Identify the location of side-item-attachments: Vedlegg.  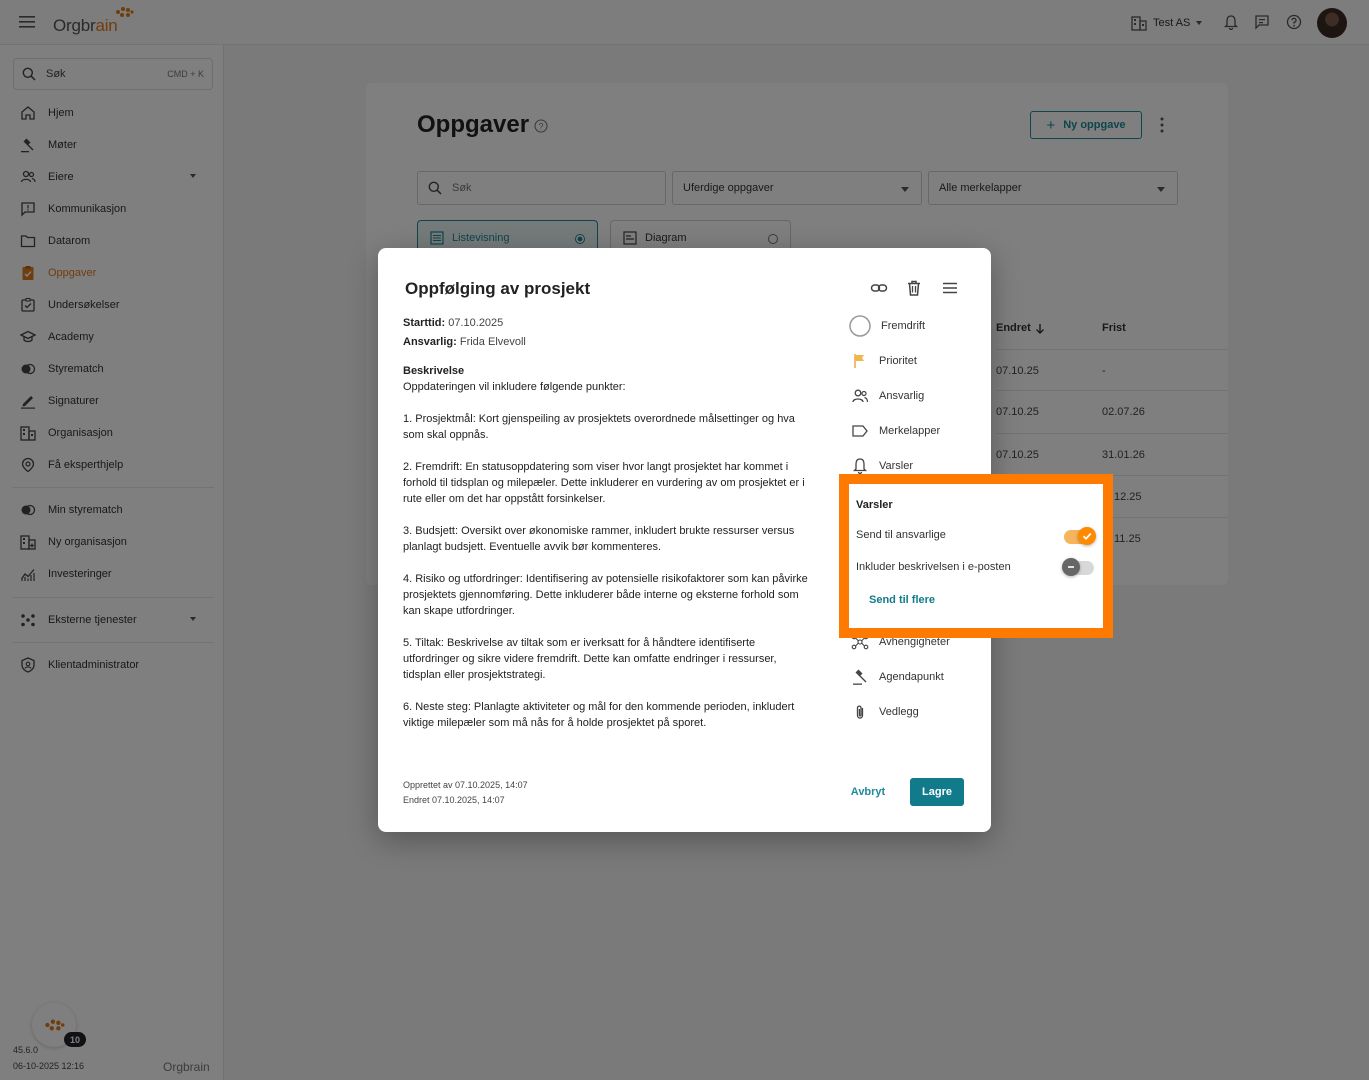
(885, 712).